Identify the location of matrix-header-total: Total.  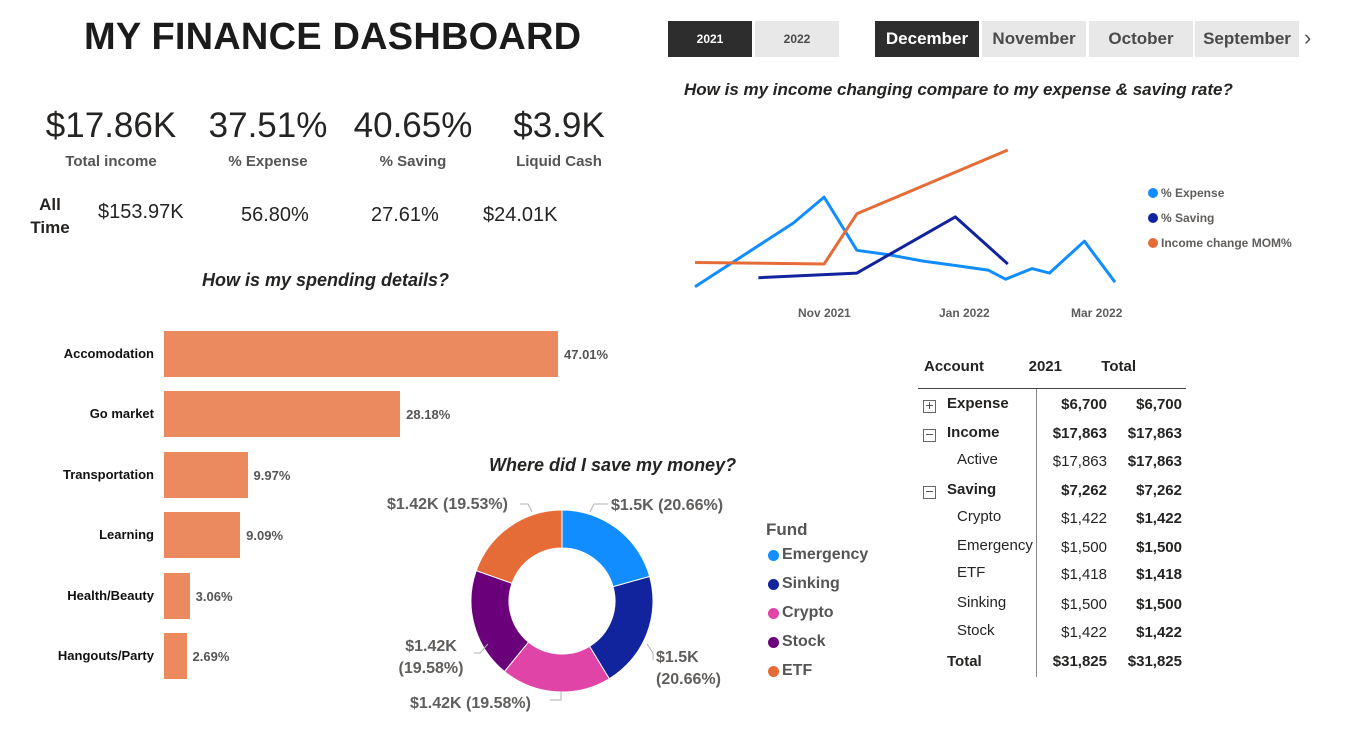
(1118, 366).